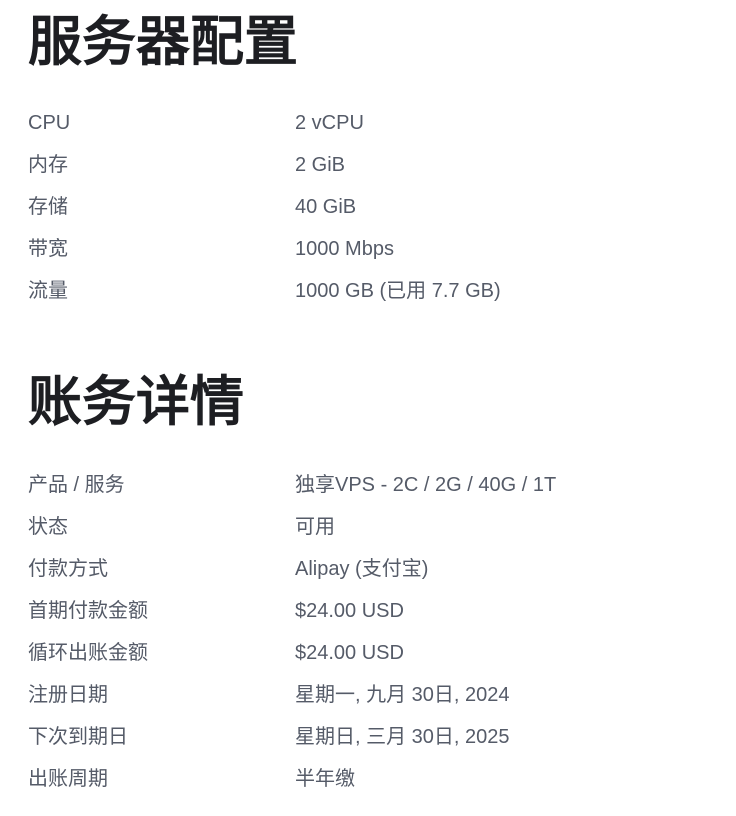  I want to click on server-config-heading: 服务器配置, so click(163, 42).